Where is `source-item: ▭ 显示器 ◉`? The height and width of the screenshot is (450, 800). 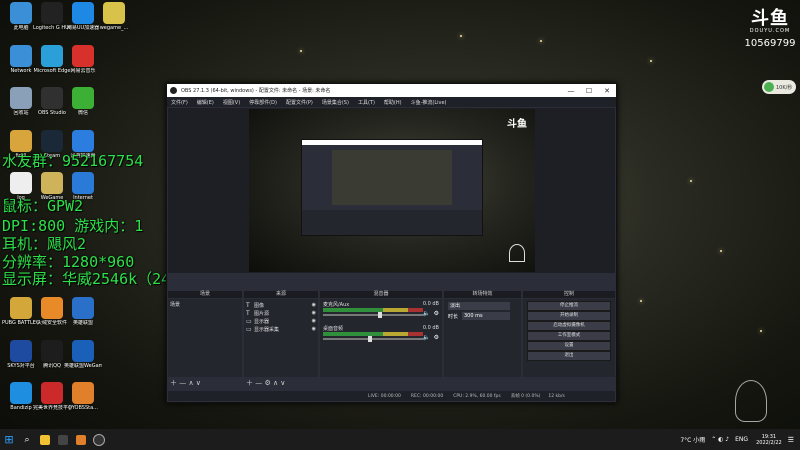 source-item: ▭ 显示器 ◉ is located at coordinates (281, 321).